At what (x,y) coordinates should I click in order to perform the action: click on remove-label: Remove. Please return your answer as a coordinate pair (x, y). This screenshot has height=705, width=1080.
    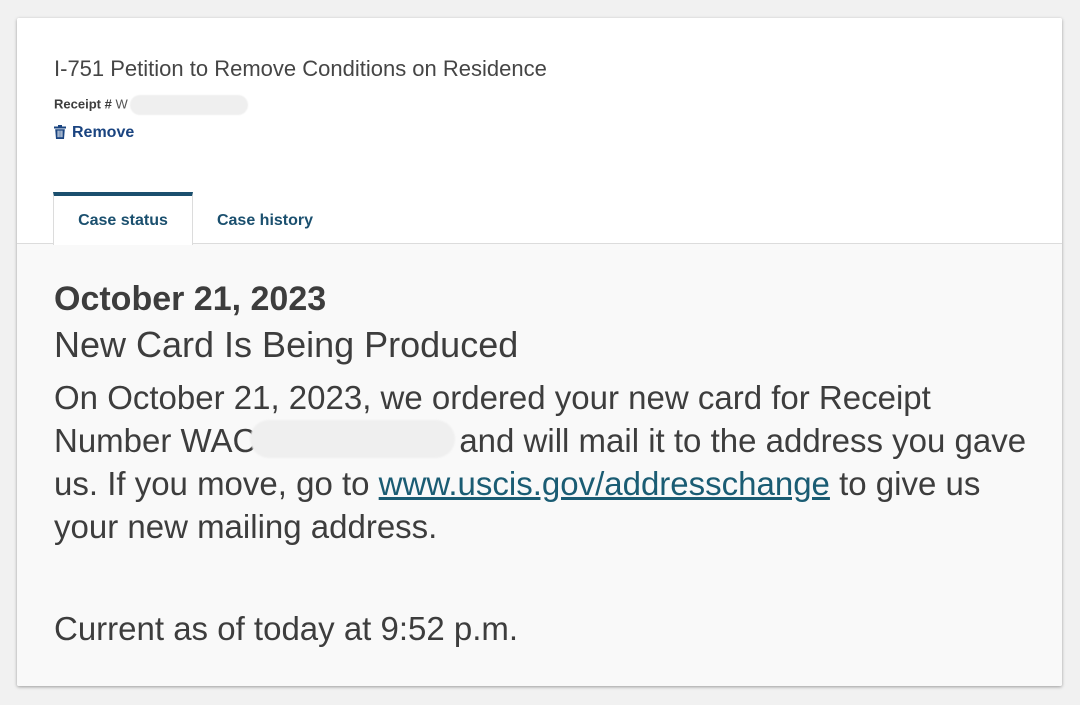
    Looking at the image, I should click on (103, 132).